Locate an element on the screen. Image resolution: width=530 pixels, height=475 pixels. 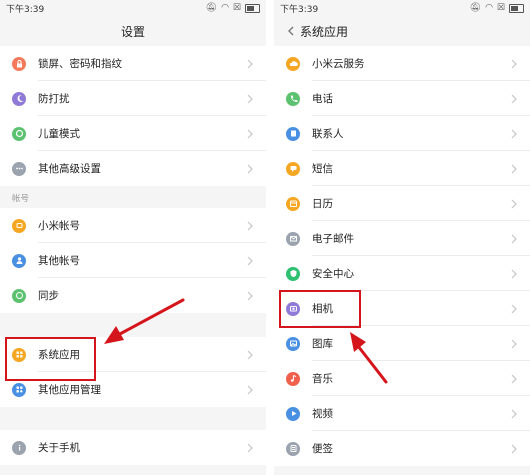
annotation-arrow-right is located at coordinates (369, 358).